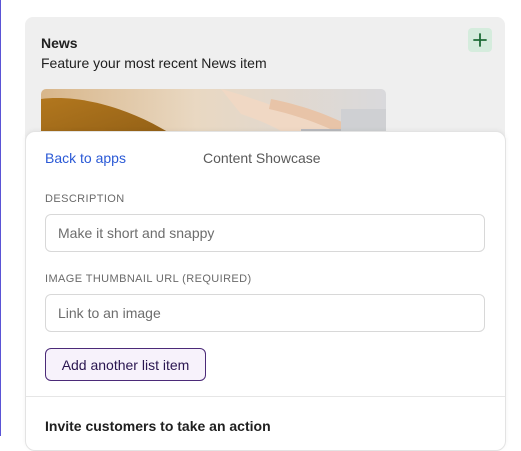 The image size is (521, 451). What do you see at coordinates (265, 396) in the screenshot?
I see `section-divider` at bounding box center [265, 396].